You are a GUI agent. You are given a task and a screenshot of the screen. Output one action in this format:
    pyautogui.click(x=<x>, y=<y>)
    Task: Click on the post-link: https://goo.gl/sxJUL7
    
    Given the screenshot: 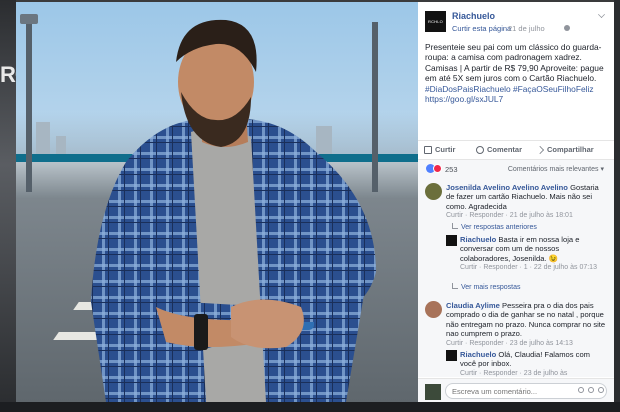 What is the action you would take?
    pyautogui.click(x=516, y=99)
    